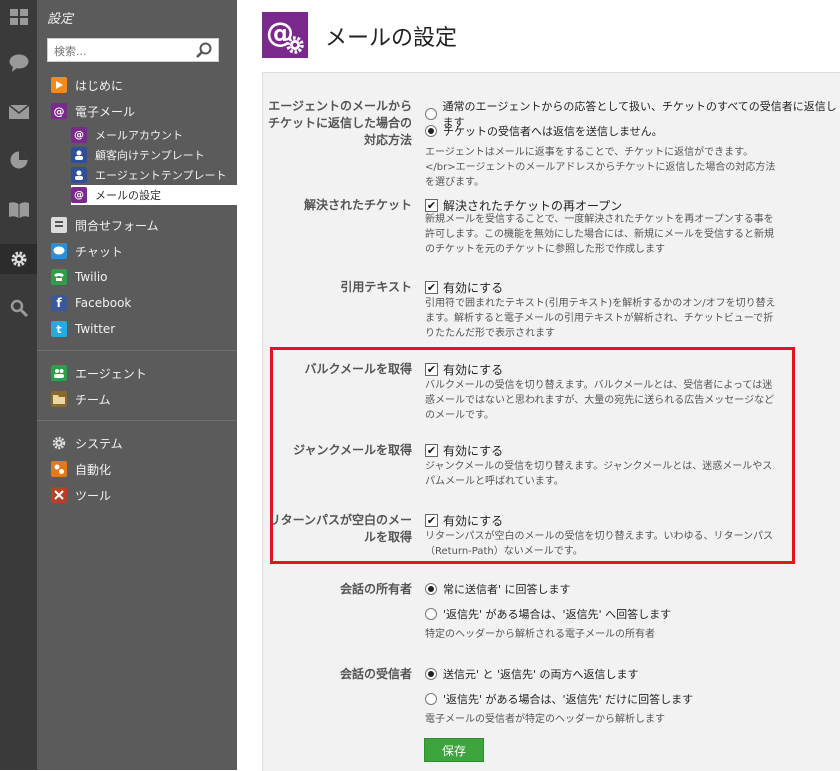 The height and width of the screenshot is (771, 840). Describe the element at coordinates (137, 251) in the screenshot. I see `sidebar-item-chat: チャット` at that location.